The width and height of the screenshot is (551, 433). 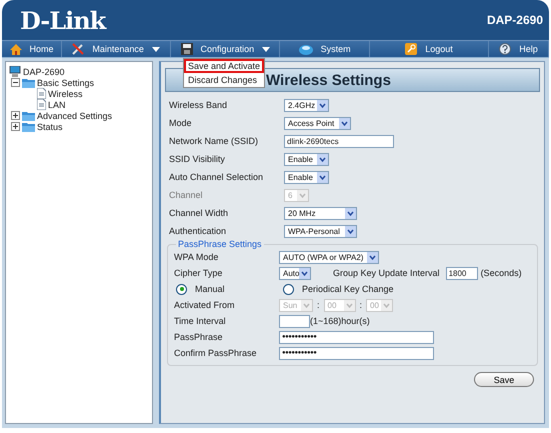 What do you see at coordinates (325, 49) in the screenshot?
I see `nav-item: System` at bounding box center [325, 49].